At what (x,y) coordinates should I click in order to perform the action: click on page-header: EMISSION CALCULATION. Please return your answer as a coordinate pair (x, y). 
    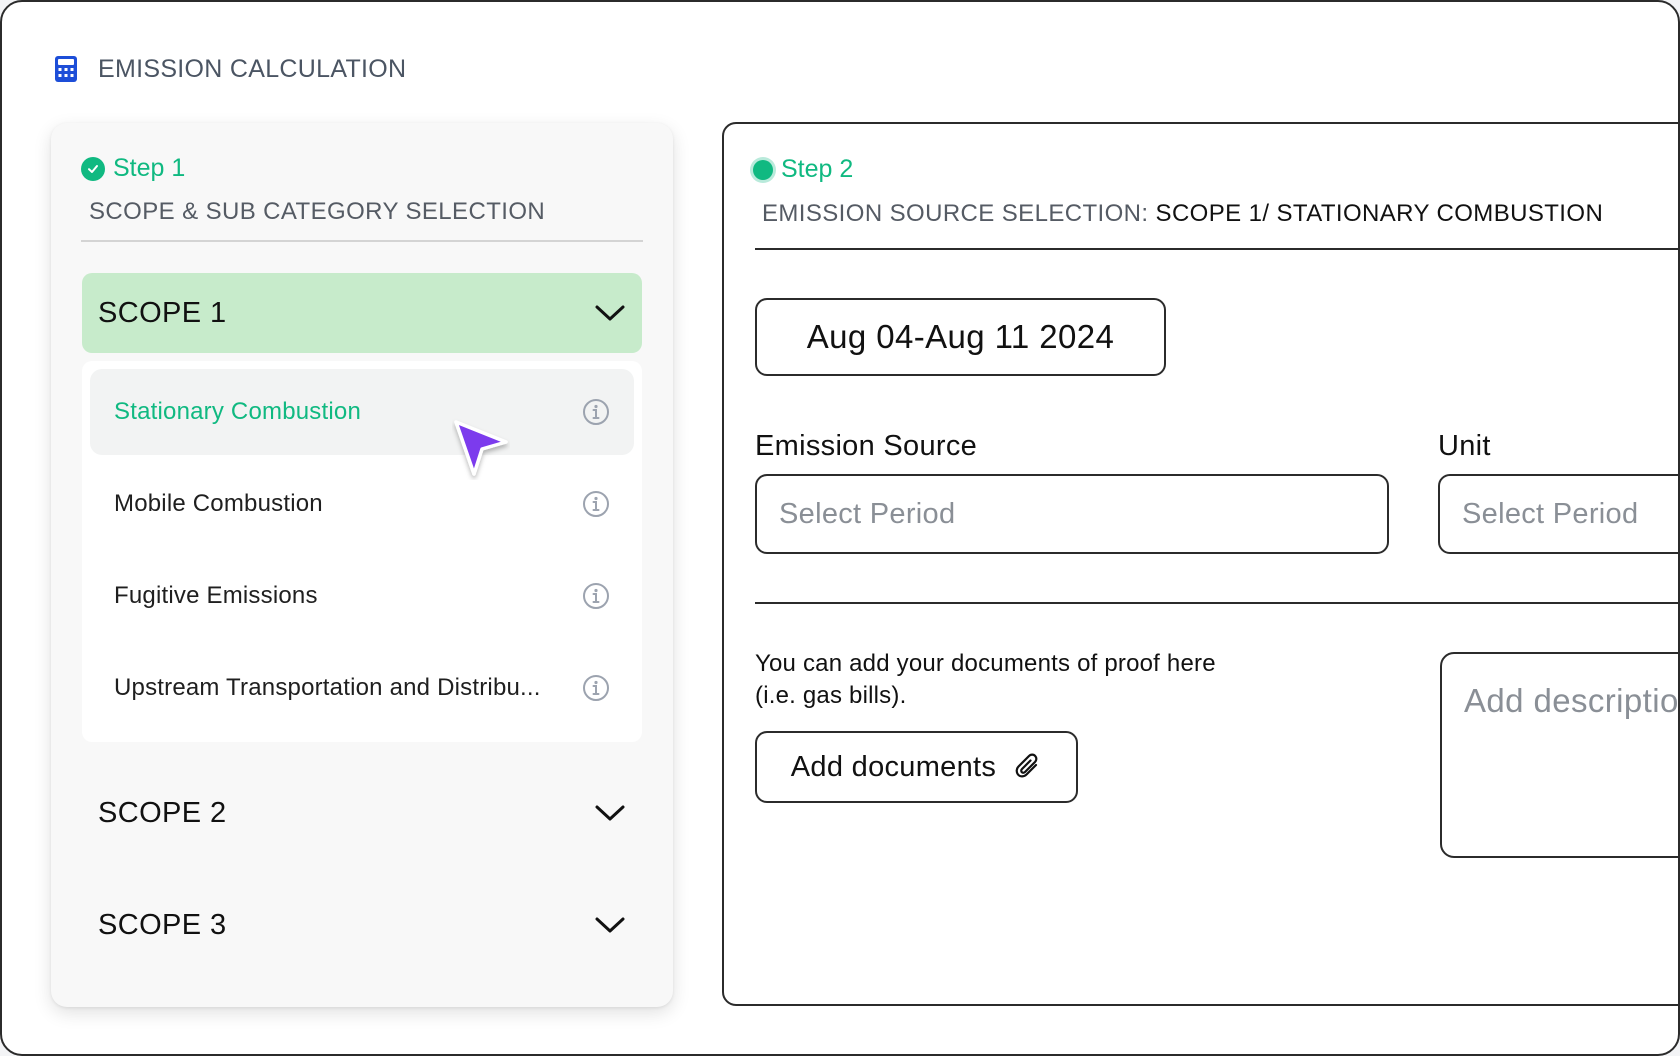
    Looking at the image, I should click on (230, 69).